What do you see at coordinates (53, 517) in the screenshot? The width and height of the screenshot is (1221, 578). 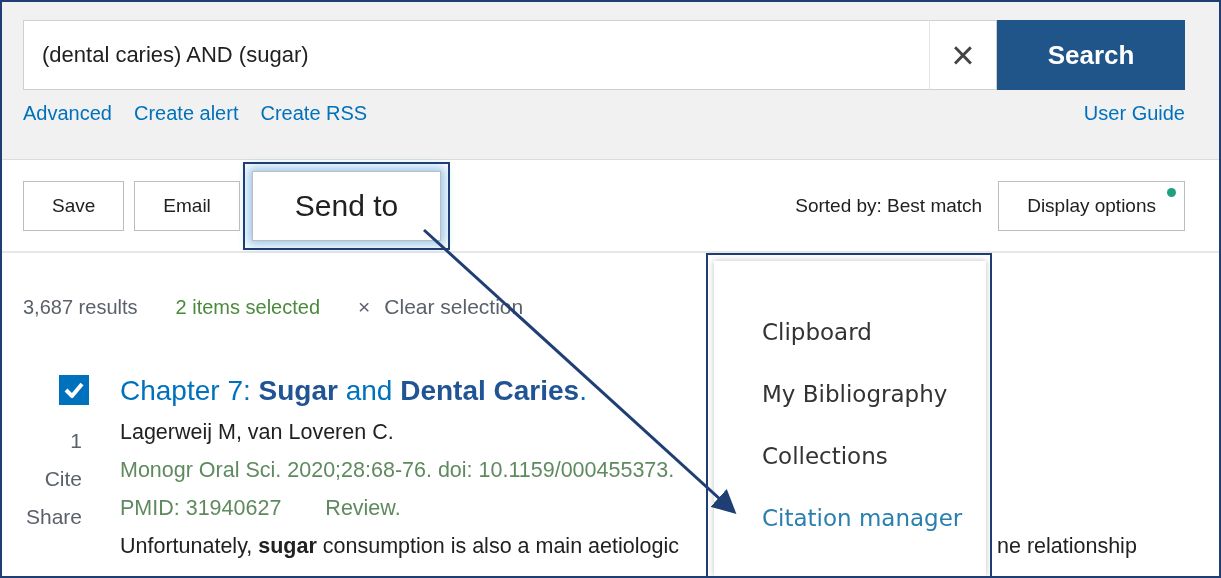 I see `share-link: Share` at bounding box center [53, 517].